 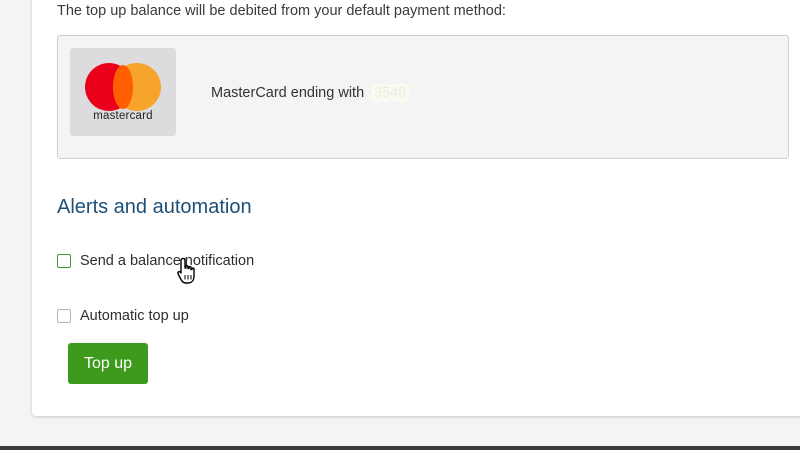 I want to click on window-bottom-edge, so click(x=400, y=448).